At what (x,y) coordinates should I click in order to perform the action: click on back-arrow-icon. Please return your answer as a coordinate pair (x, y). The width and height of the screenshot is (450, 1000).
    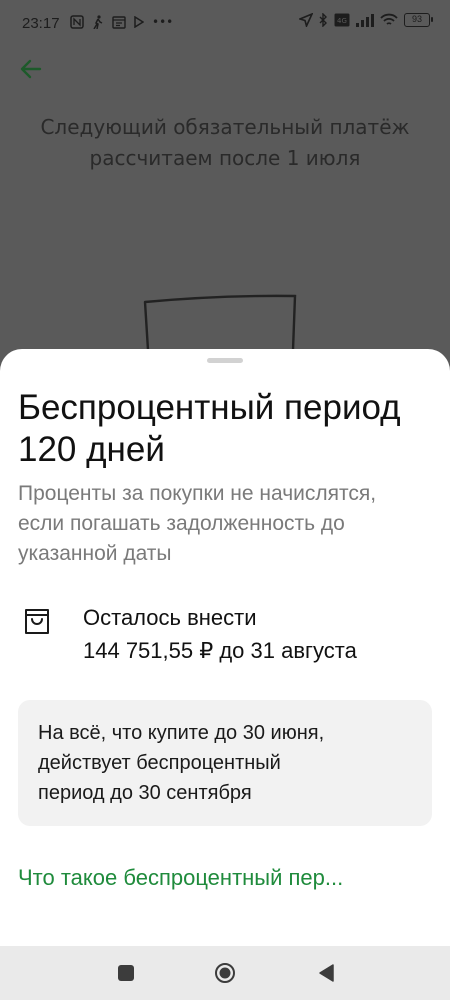
    Looking at the image, I should click on (33, 71).